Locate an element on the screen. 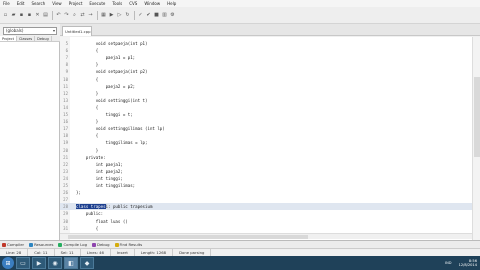 The height and width of the screenshot is (270, 480). code-text: void settinggilimas (int lp) is located at coordinates (120, 128).